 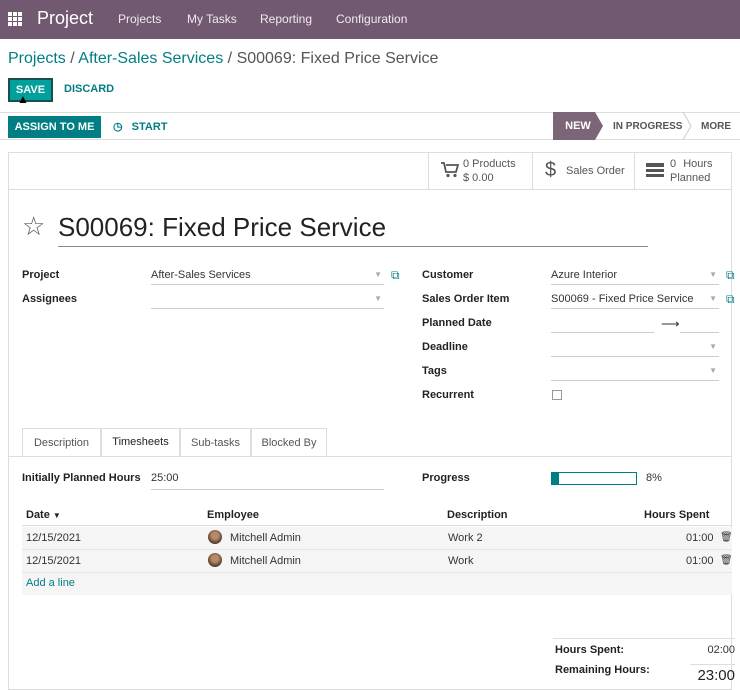 What do you see at coordinates (370, 456) in the screenshot?
I see `tabs-baseline` at bounding box center [370, 456].